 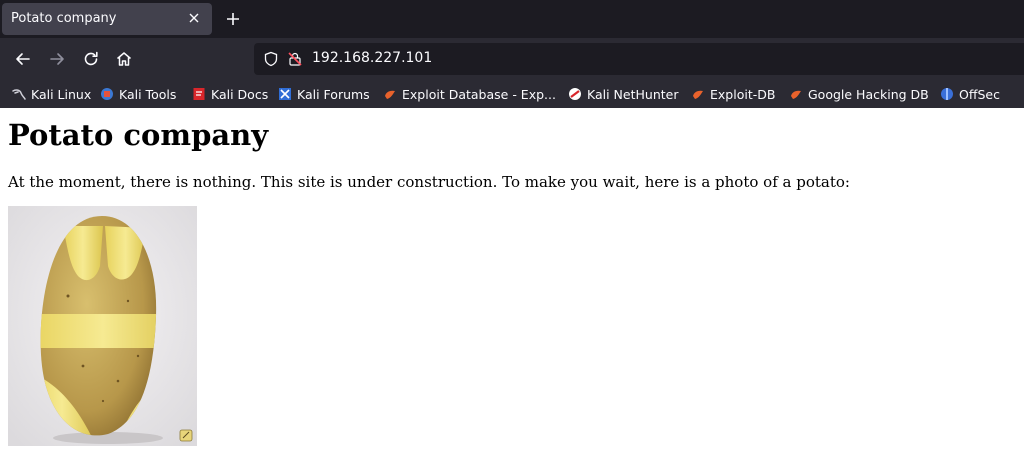 What do you see at coordinates (138, 135) in the screenshot?
I see `page-heading: Potato company` at bounding box center [138, 135].